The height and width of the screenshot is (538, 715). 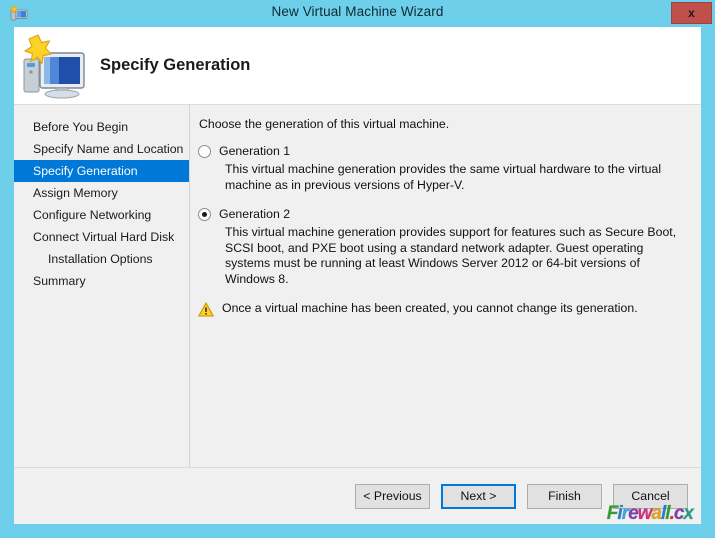 I want to click on close-button: x, so click(x=691, y=13).